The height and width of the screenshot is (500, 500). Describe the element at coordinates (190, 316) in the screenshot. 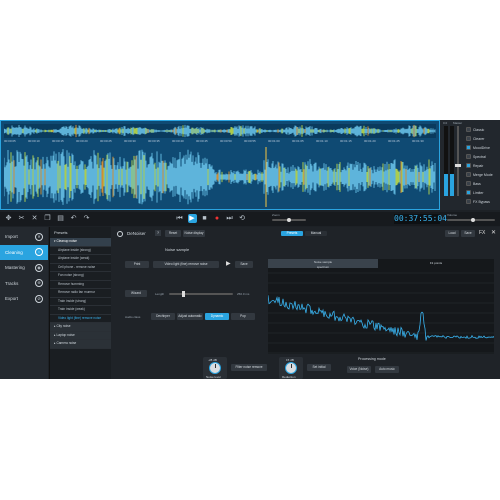

I see `adjust-automatic-button: Adjust automatic` at that location.